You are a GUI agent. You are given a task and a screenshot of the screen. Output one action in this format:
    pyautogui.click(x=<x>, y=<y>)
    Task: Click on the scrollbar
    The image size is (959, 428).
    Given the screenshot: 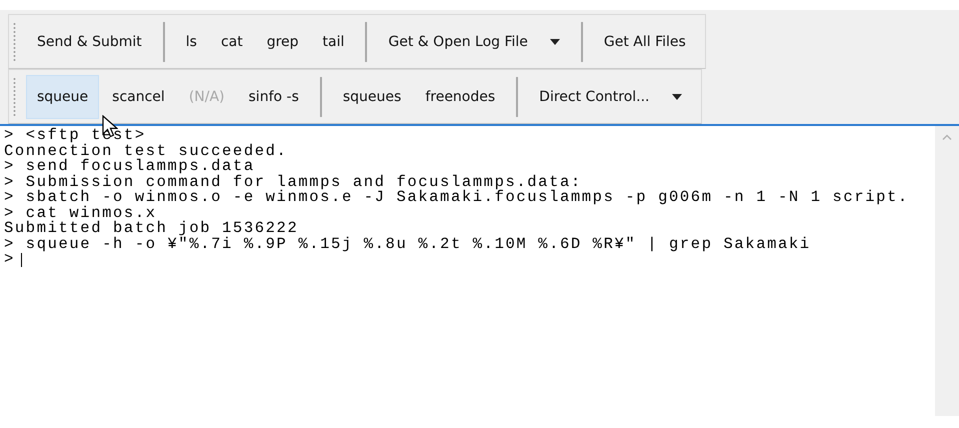 What is the action you would take?
    pyautogui.click(x=947, y=271)
    